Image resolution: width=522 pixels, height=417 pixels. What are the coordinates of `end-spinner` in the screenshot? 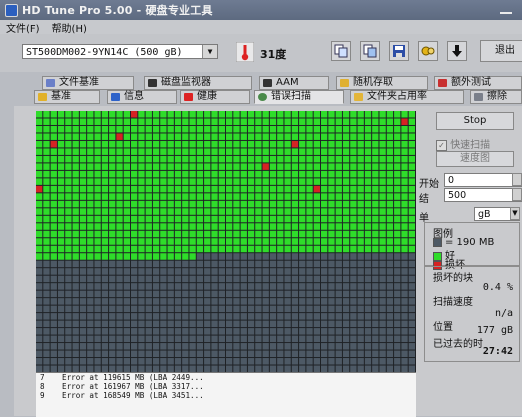 It's located at (517, 194).